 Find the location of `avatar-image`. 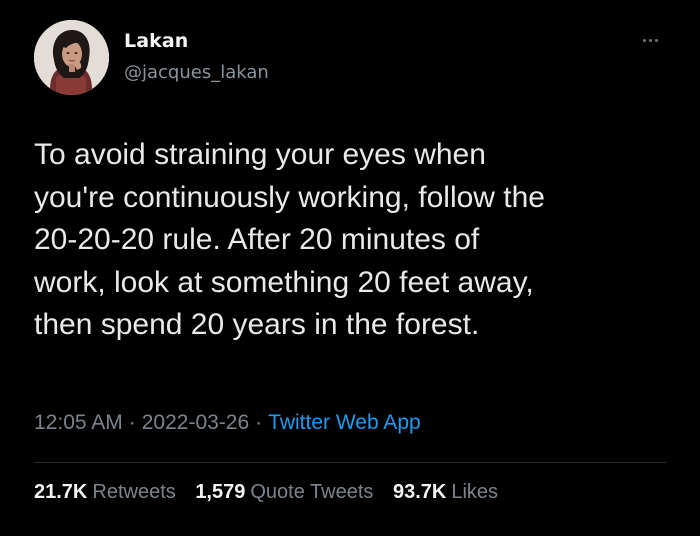

avatar-image is located at coordinates (71, 57).